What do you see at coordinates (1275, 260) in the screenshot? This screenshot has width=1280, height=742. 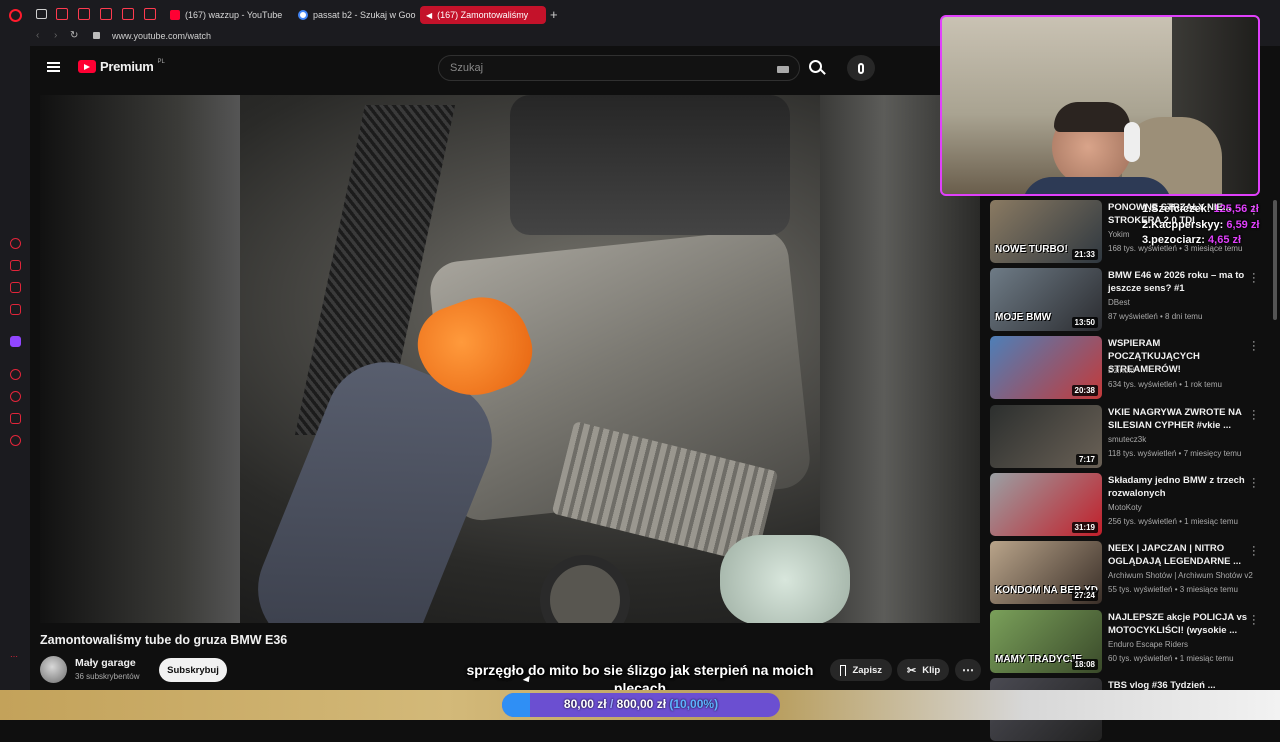 I see `scrollbar` at bounding box center [1275, 260].